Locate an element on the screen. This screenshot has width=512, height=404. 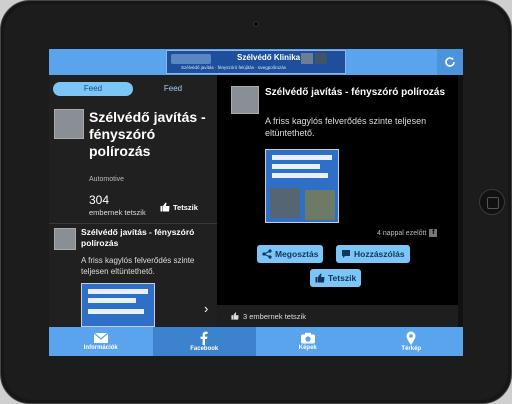
page-like-button: Tetszik is located at coordinates (179, 207).